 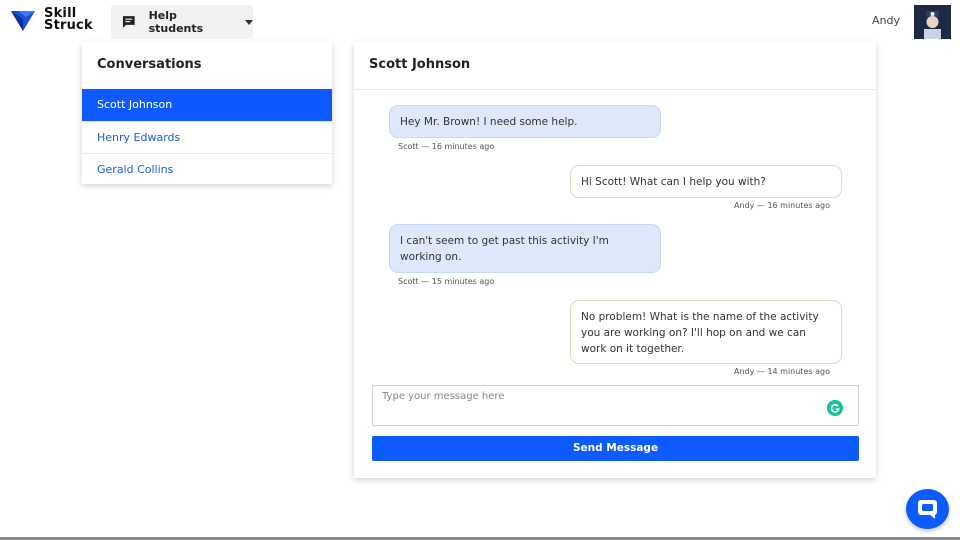 I want to click on message-meta: Andy — 14 minutes ago, so click(x=782, y=371).